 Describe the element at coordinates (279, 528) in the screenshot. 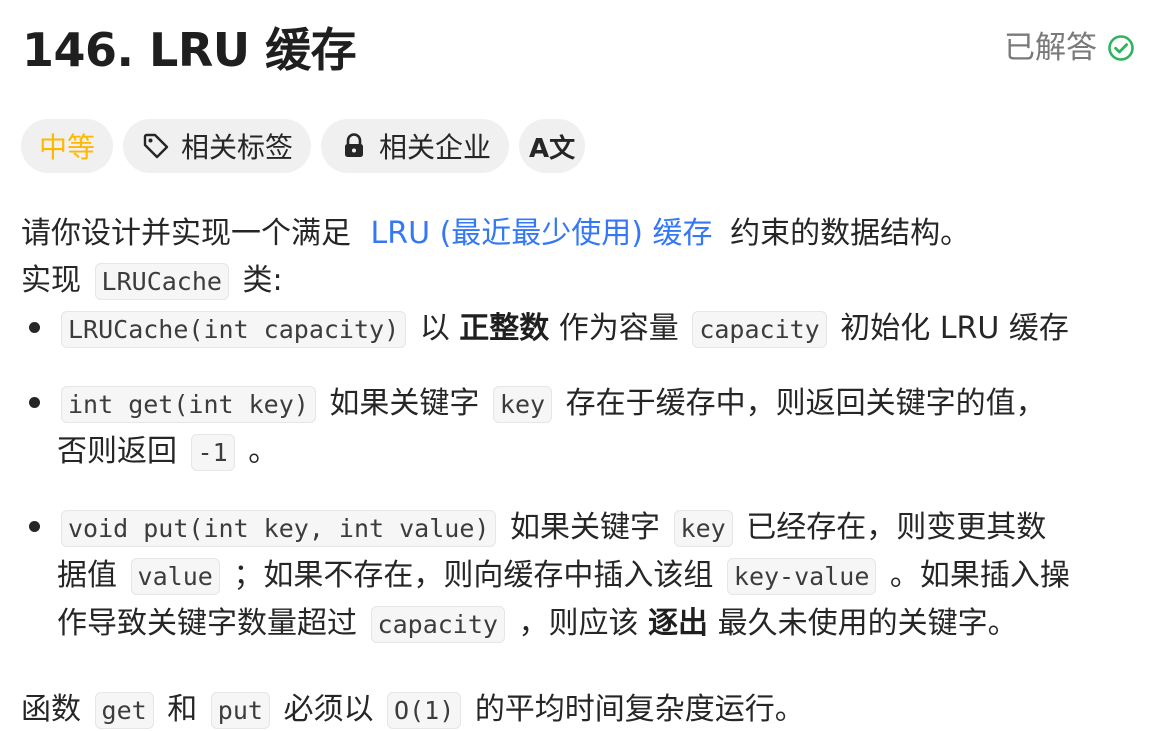

I see `put-code: void put(int key, int value)` at that location.